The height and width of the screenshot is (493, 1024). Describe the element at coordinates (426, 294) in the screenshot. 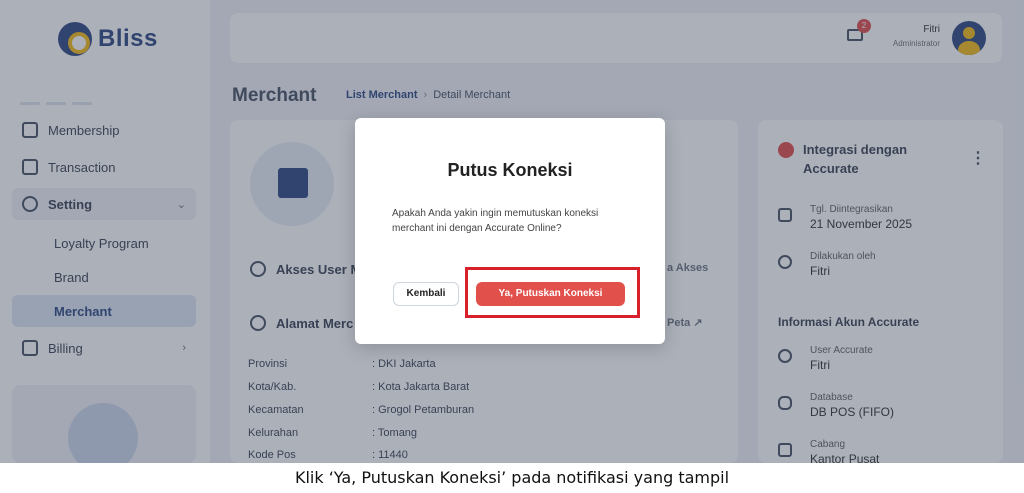

I see `cancel-button: Kembali` at that location.